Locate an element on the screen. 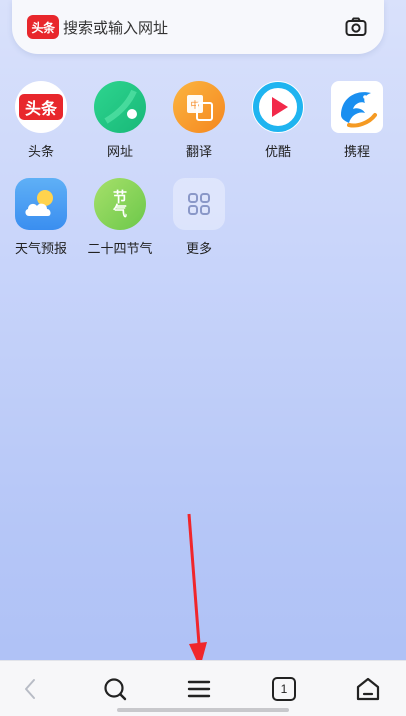 This screenshot has width=406, height=716. home-indicator is located at coordinates (203, 710).